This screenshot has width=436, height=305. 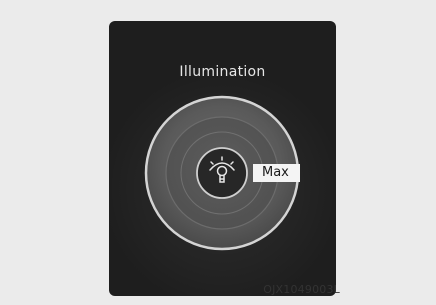 What do you see at coordinates (301, 289) in the screenshot?
I see `figure-code: OJX1049003L` at bounding box center [301, 289].